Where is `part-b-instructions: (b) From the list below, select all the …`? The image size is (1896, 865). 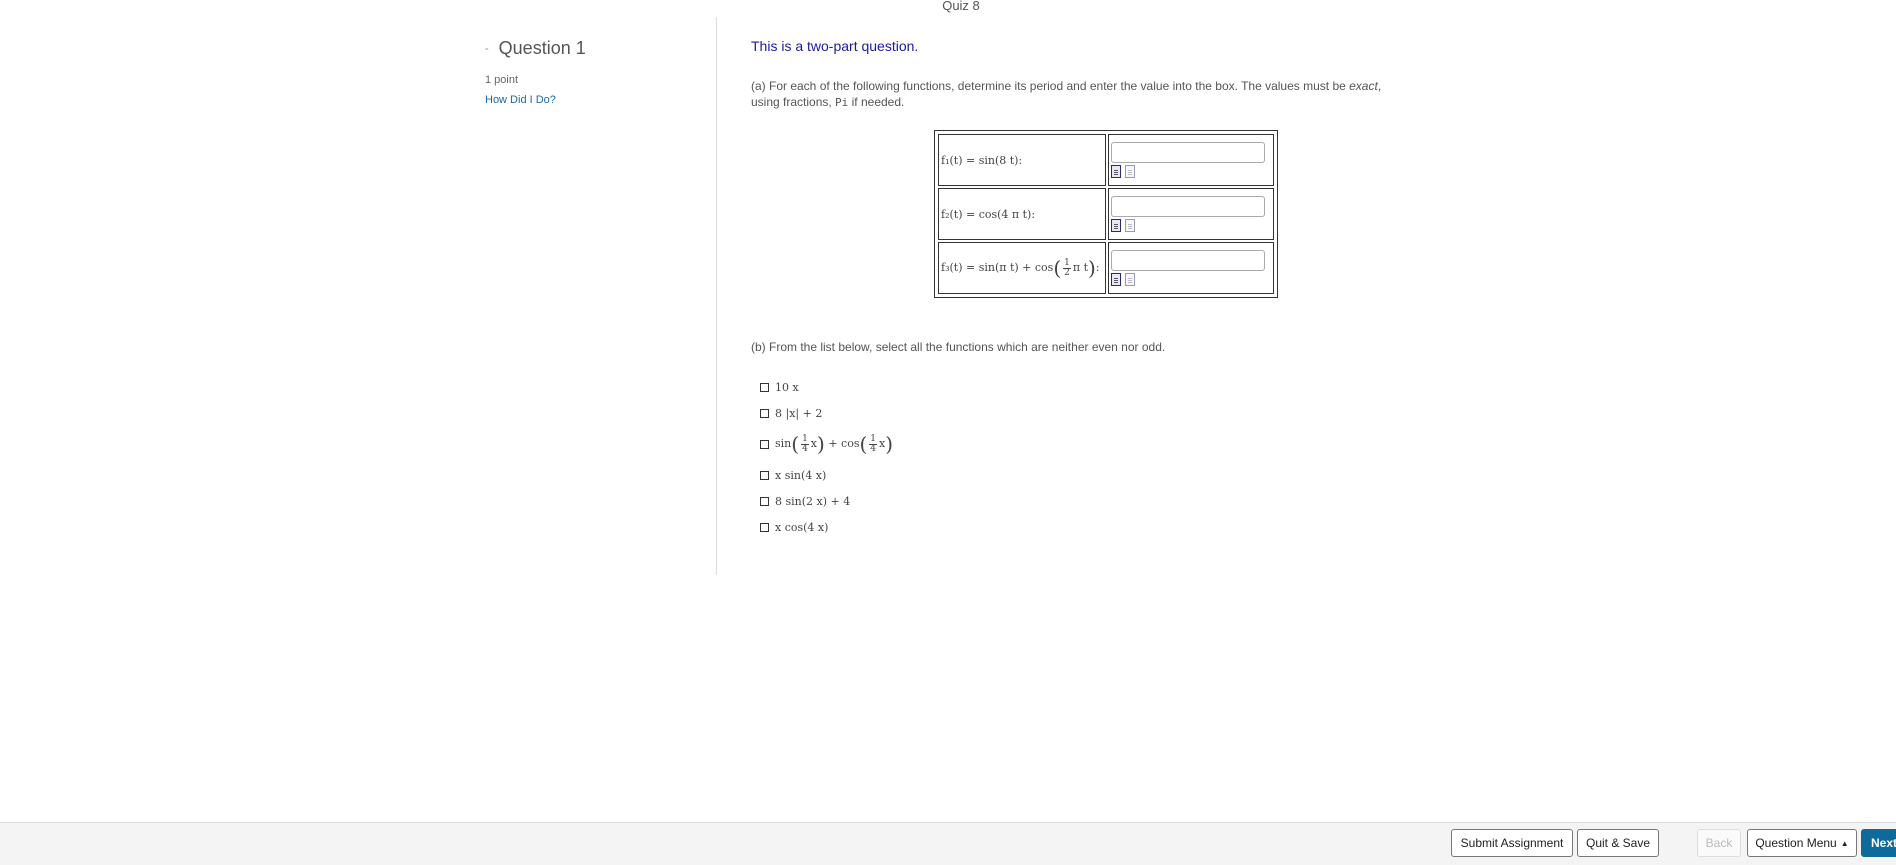
part-b-instructions: (b) From the list below, select all the … is located at coordinates (958, 347).